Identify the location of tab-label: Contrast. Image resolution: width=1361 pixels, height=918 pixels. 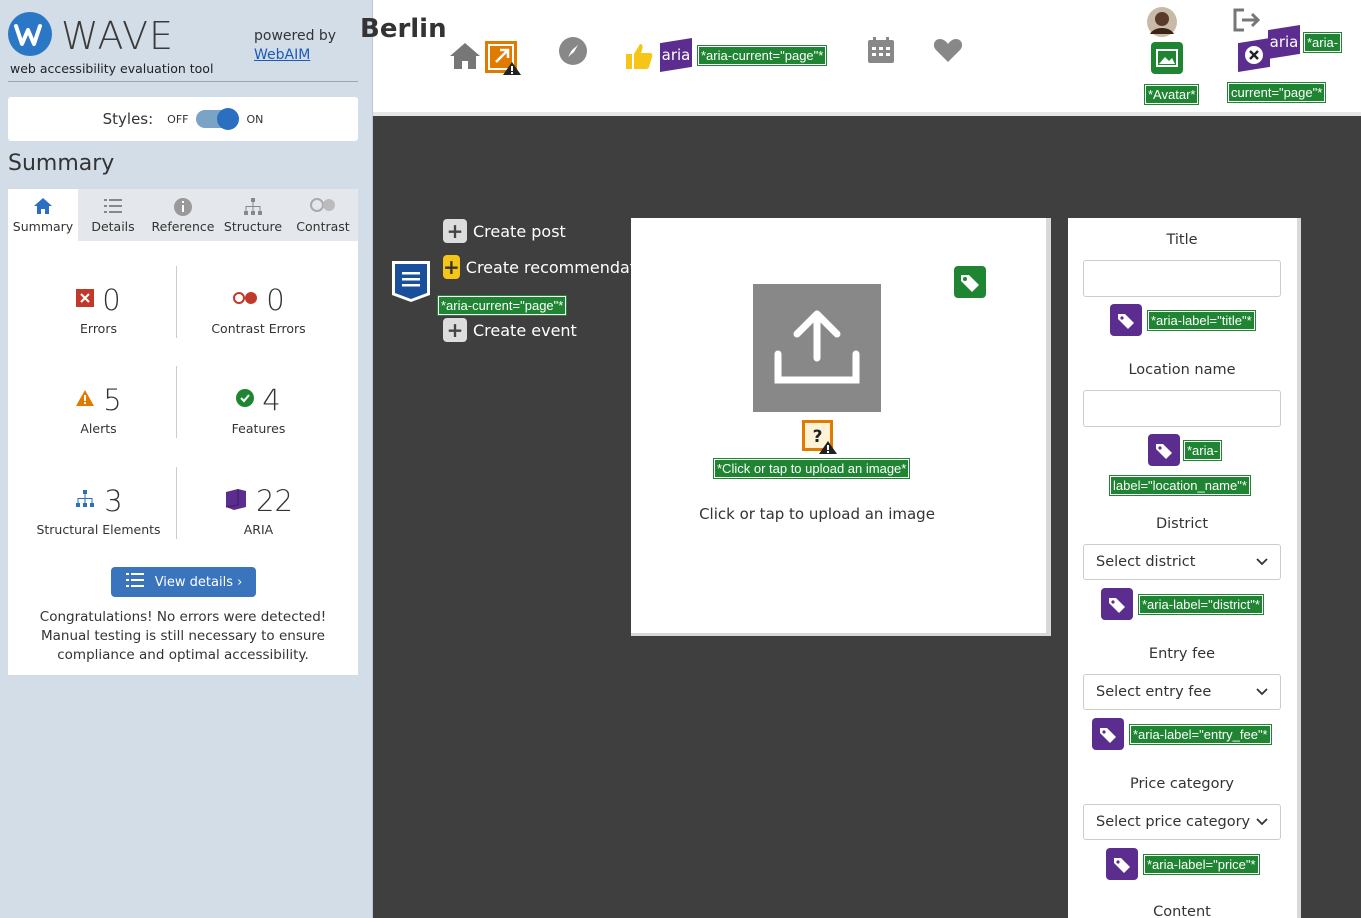
(323, 226).